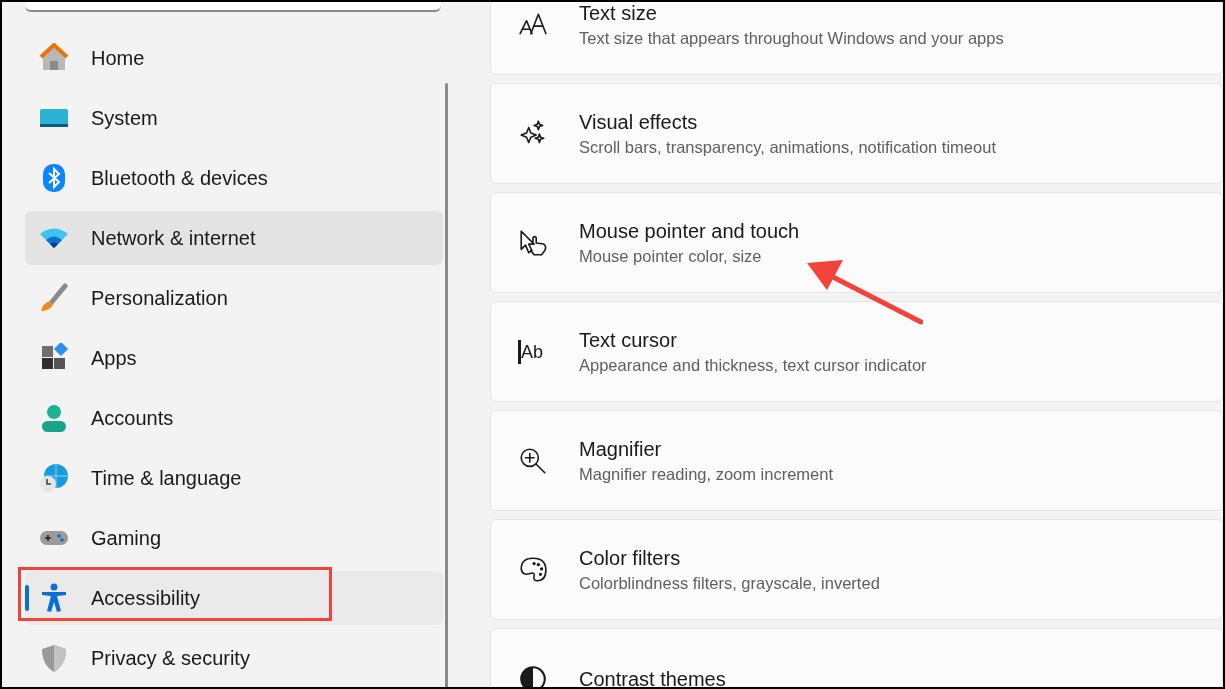 The height and width of the screenshot is (689, 1225). Describe the element at coordinates (234, 358) in the screenshot. I see `nav-item: Apps` at that location.